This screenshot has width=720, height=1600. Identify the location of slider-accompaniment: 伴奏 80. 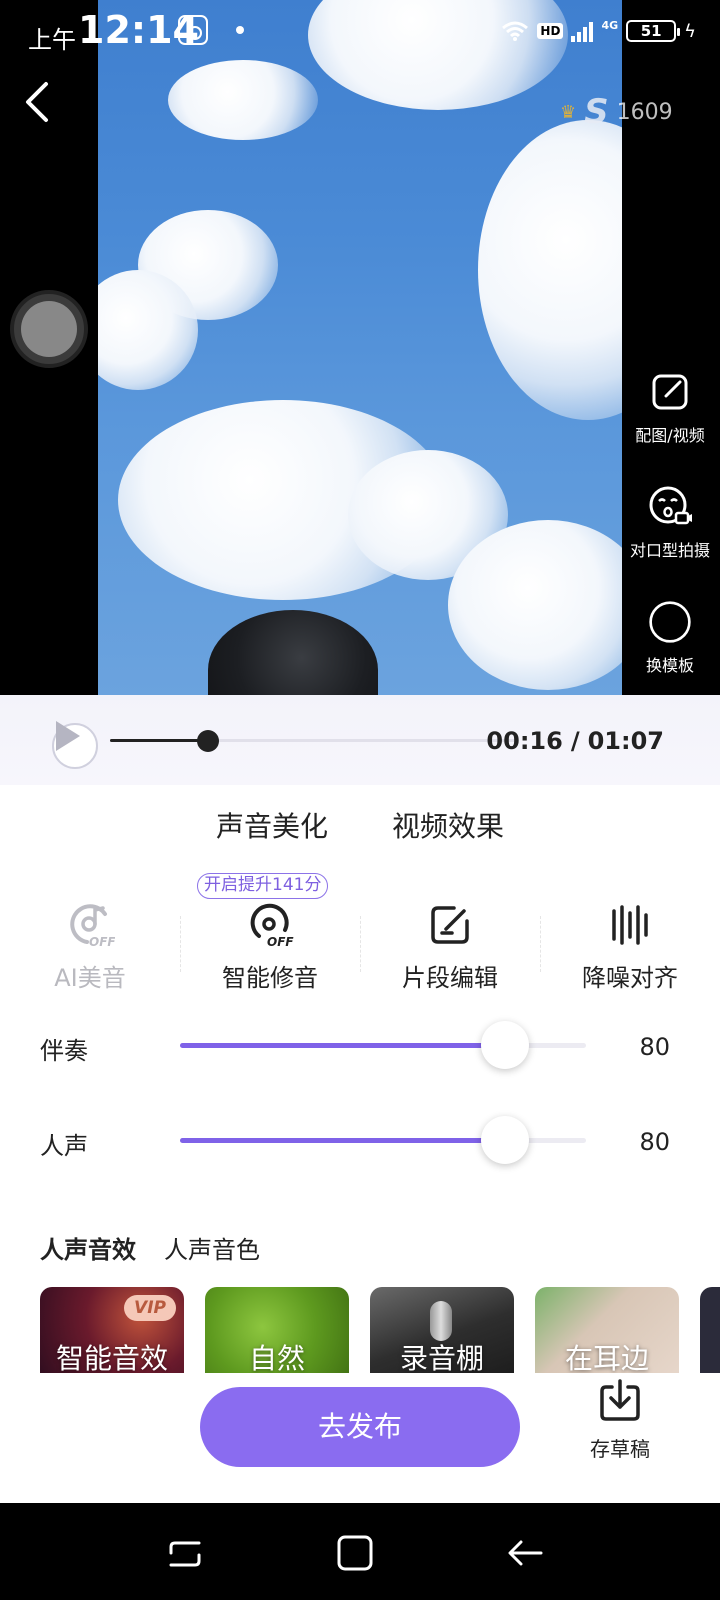
(360, 1045).